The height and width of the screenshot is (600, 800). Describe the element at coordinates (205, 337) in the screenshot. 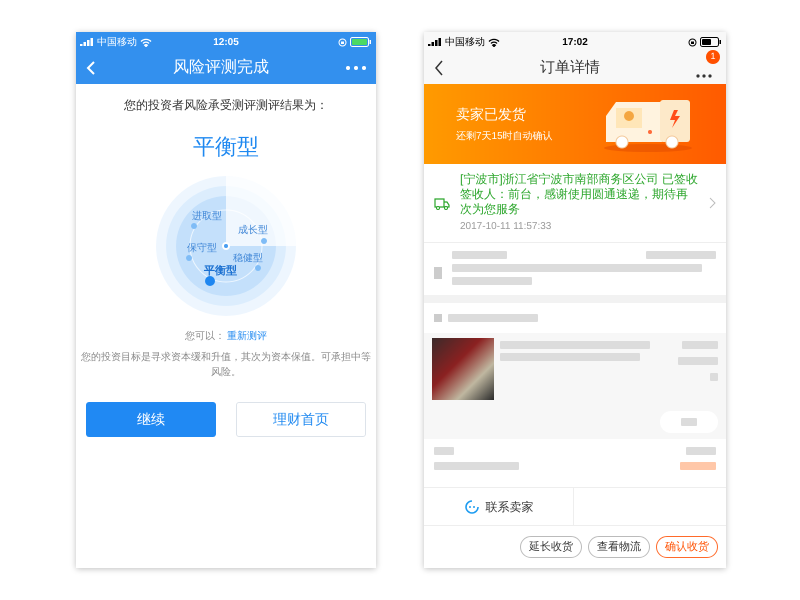

I see `retest-prompt: 您可以：` at that location.